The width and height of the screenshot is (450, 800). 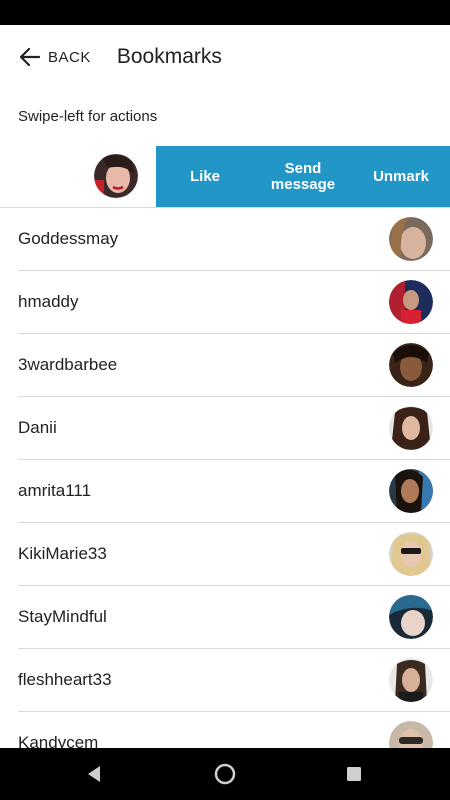 I want to click on unmark-label: Unmark, so click(x=401, y=176).